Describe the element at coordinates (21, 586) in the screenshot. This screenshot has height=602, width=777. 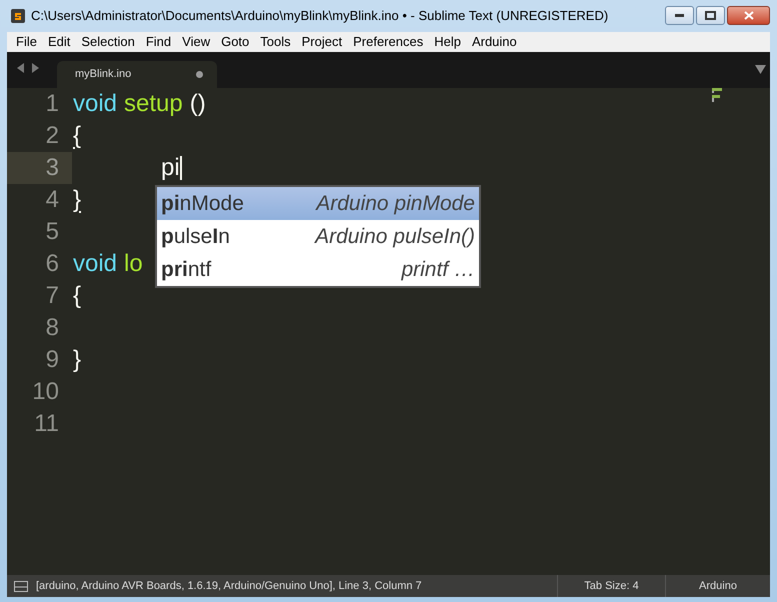
I see `panel-icon` at that location.